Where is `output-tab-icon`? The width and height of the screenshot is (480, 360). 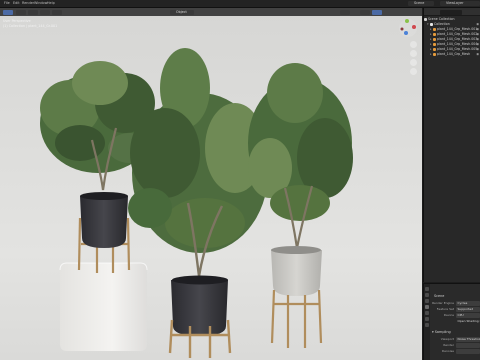
output-tab-icon is located at coordinates (427, 301).